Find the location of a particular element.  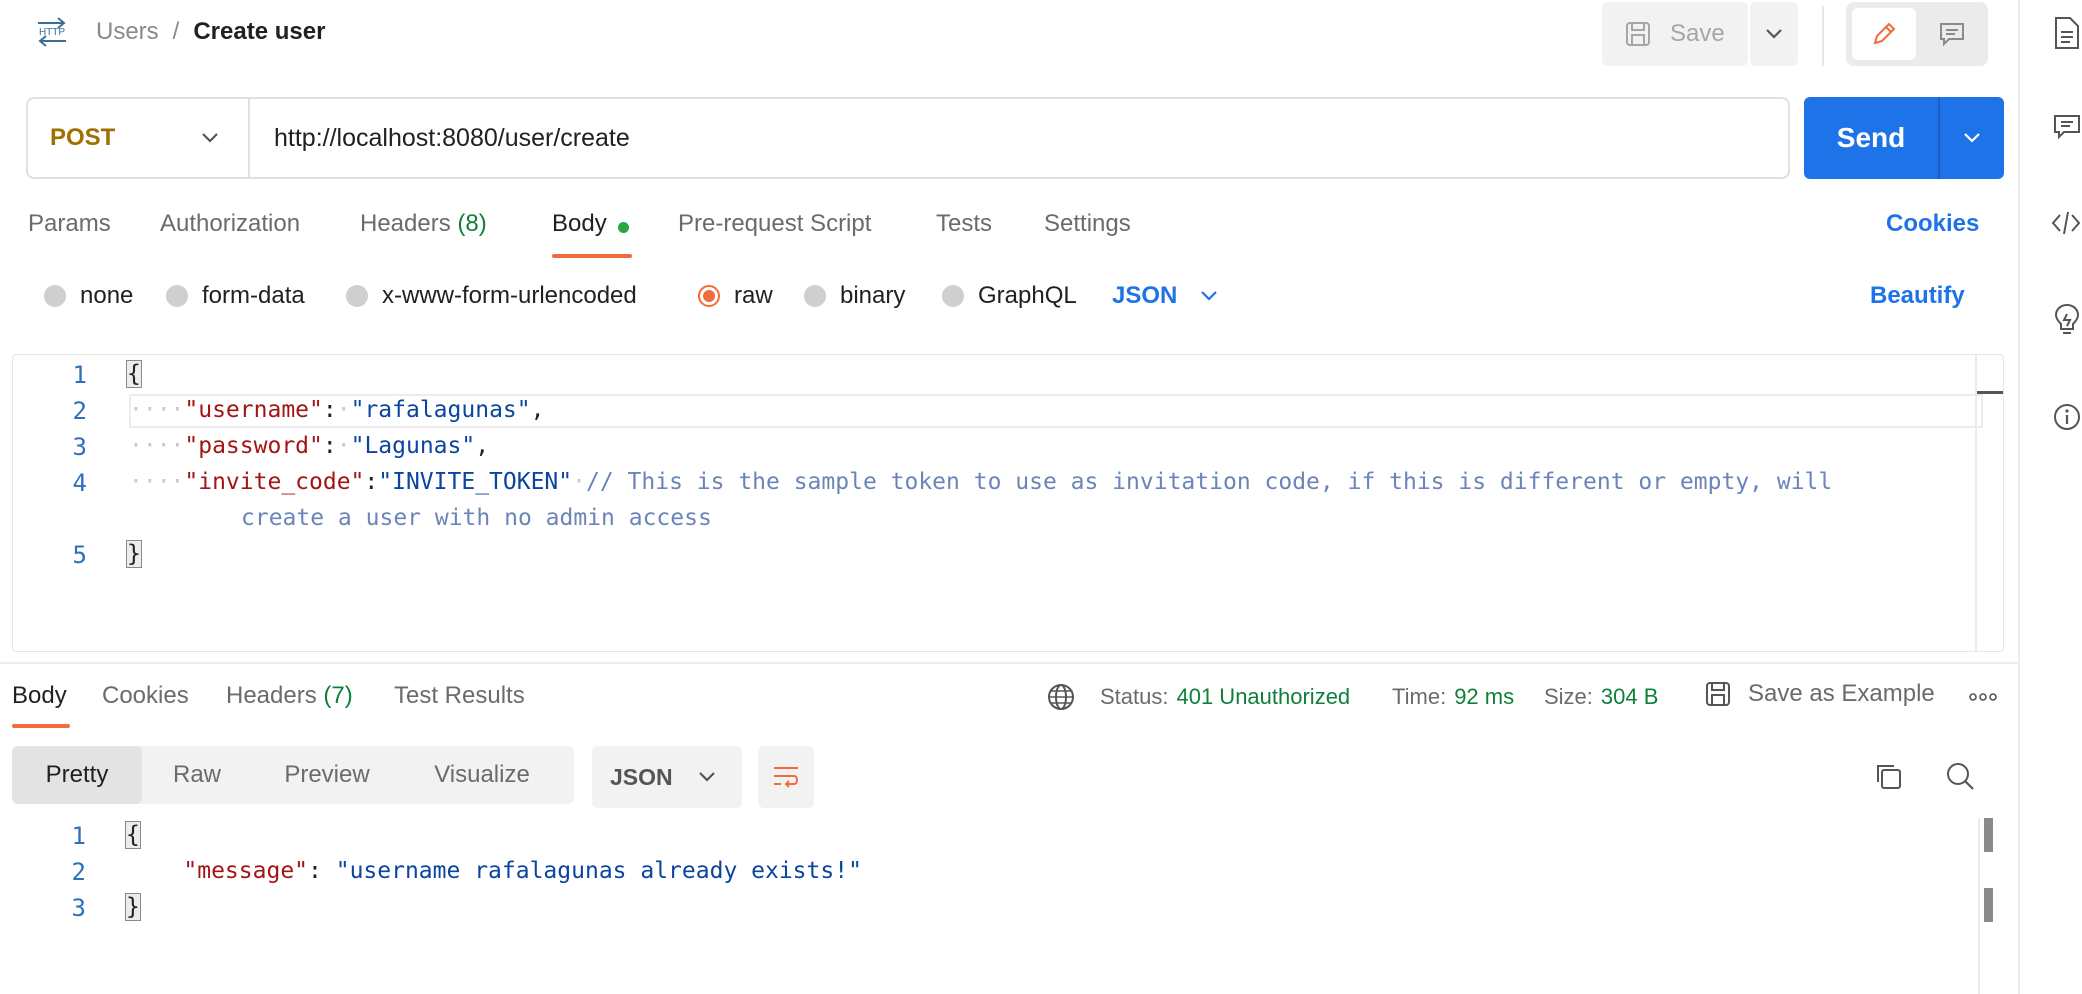

json-value: "rafalagunas" is located at coordinates (440, 410).